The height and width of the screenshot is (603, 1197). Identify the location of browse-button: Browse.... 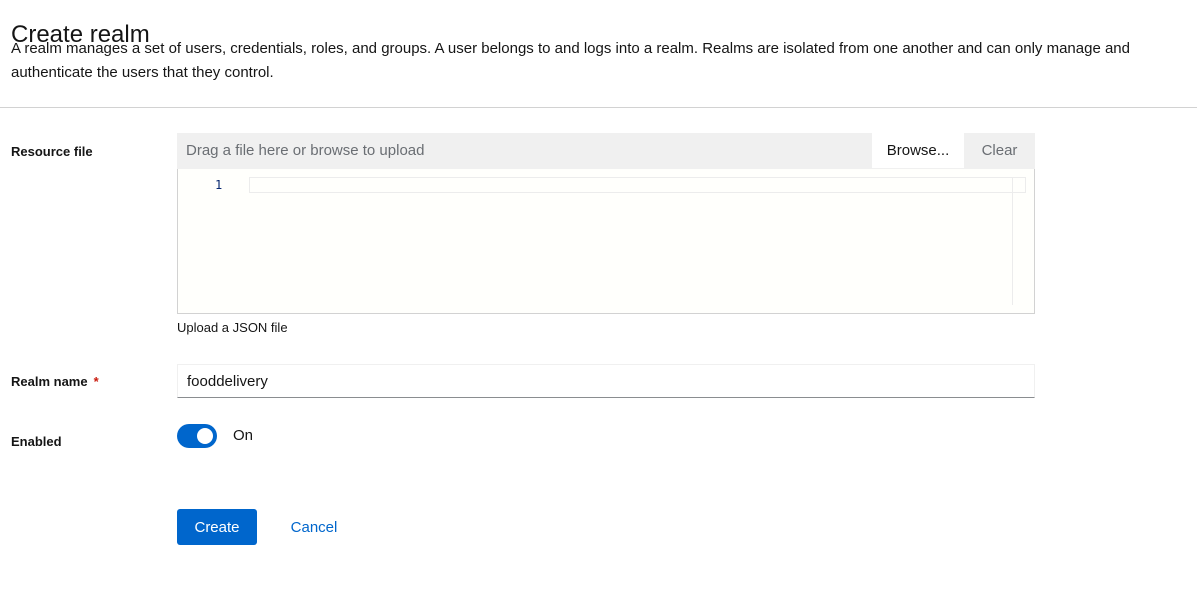
(918, 150).